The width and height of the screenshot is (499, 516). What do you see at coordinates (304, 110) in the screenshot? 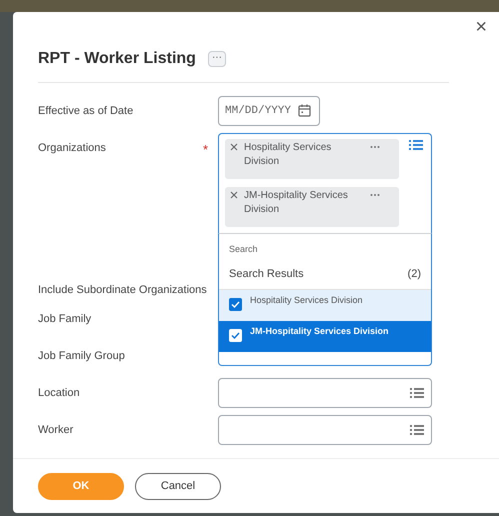
I see `calendar-icon` at bounding box center [304, 110].